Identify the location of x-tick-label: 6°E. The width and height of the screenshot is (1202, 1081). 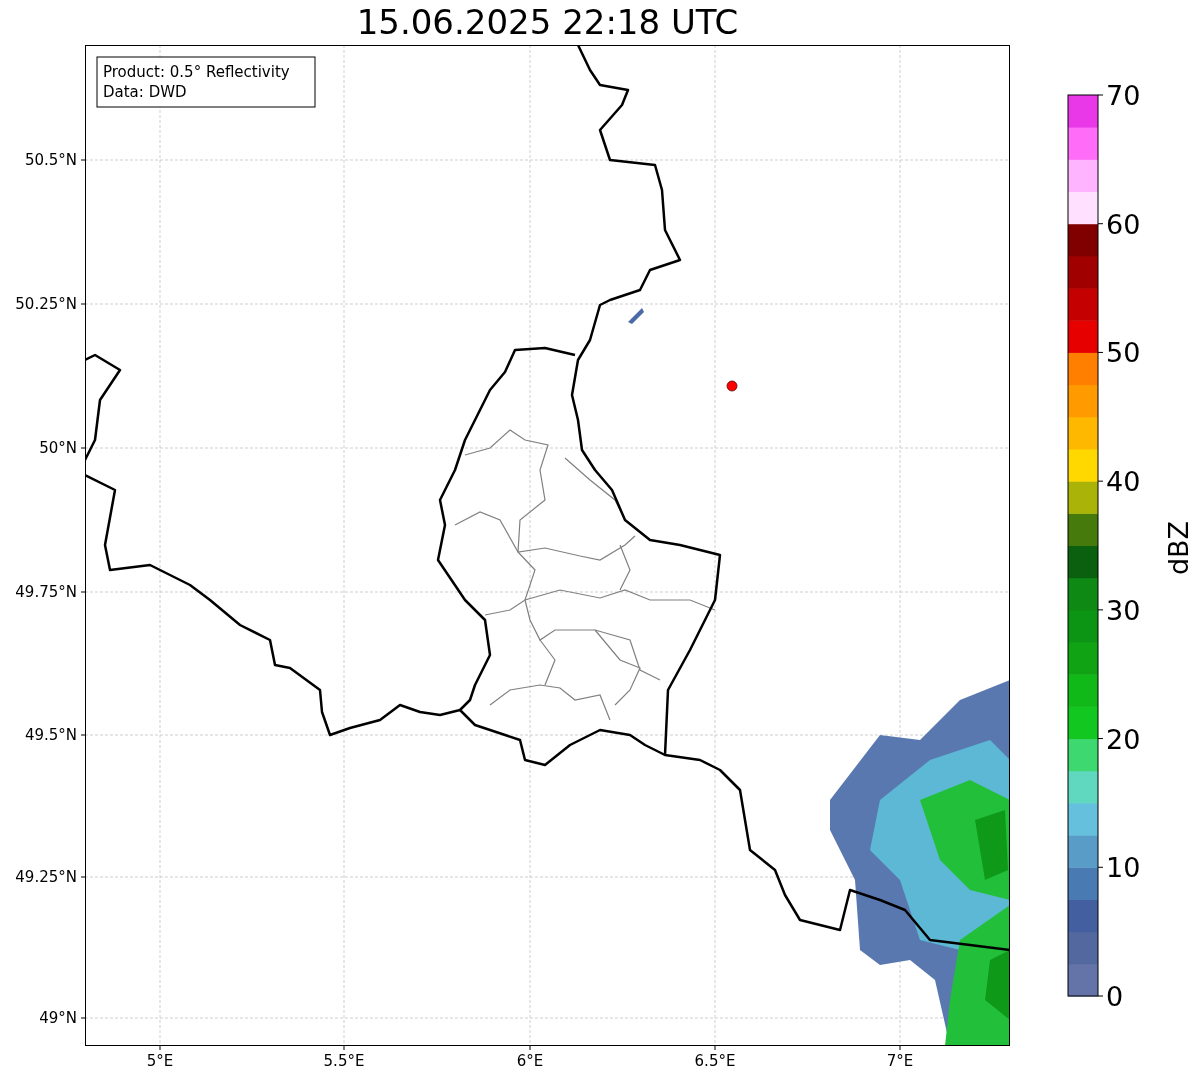
(530, 1061).